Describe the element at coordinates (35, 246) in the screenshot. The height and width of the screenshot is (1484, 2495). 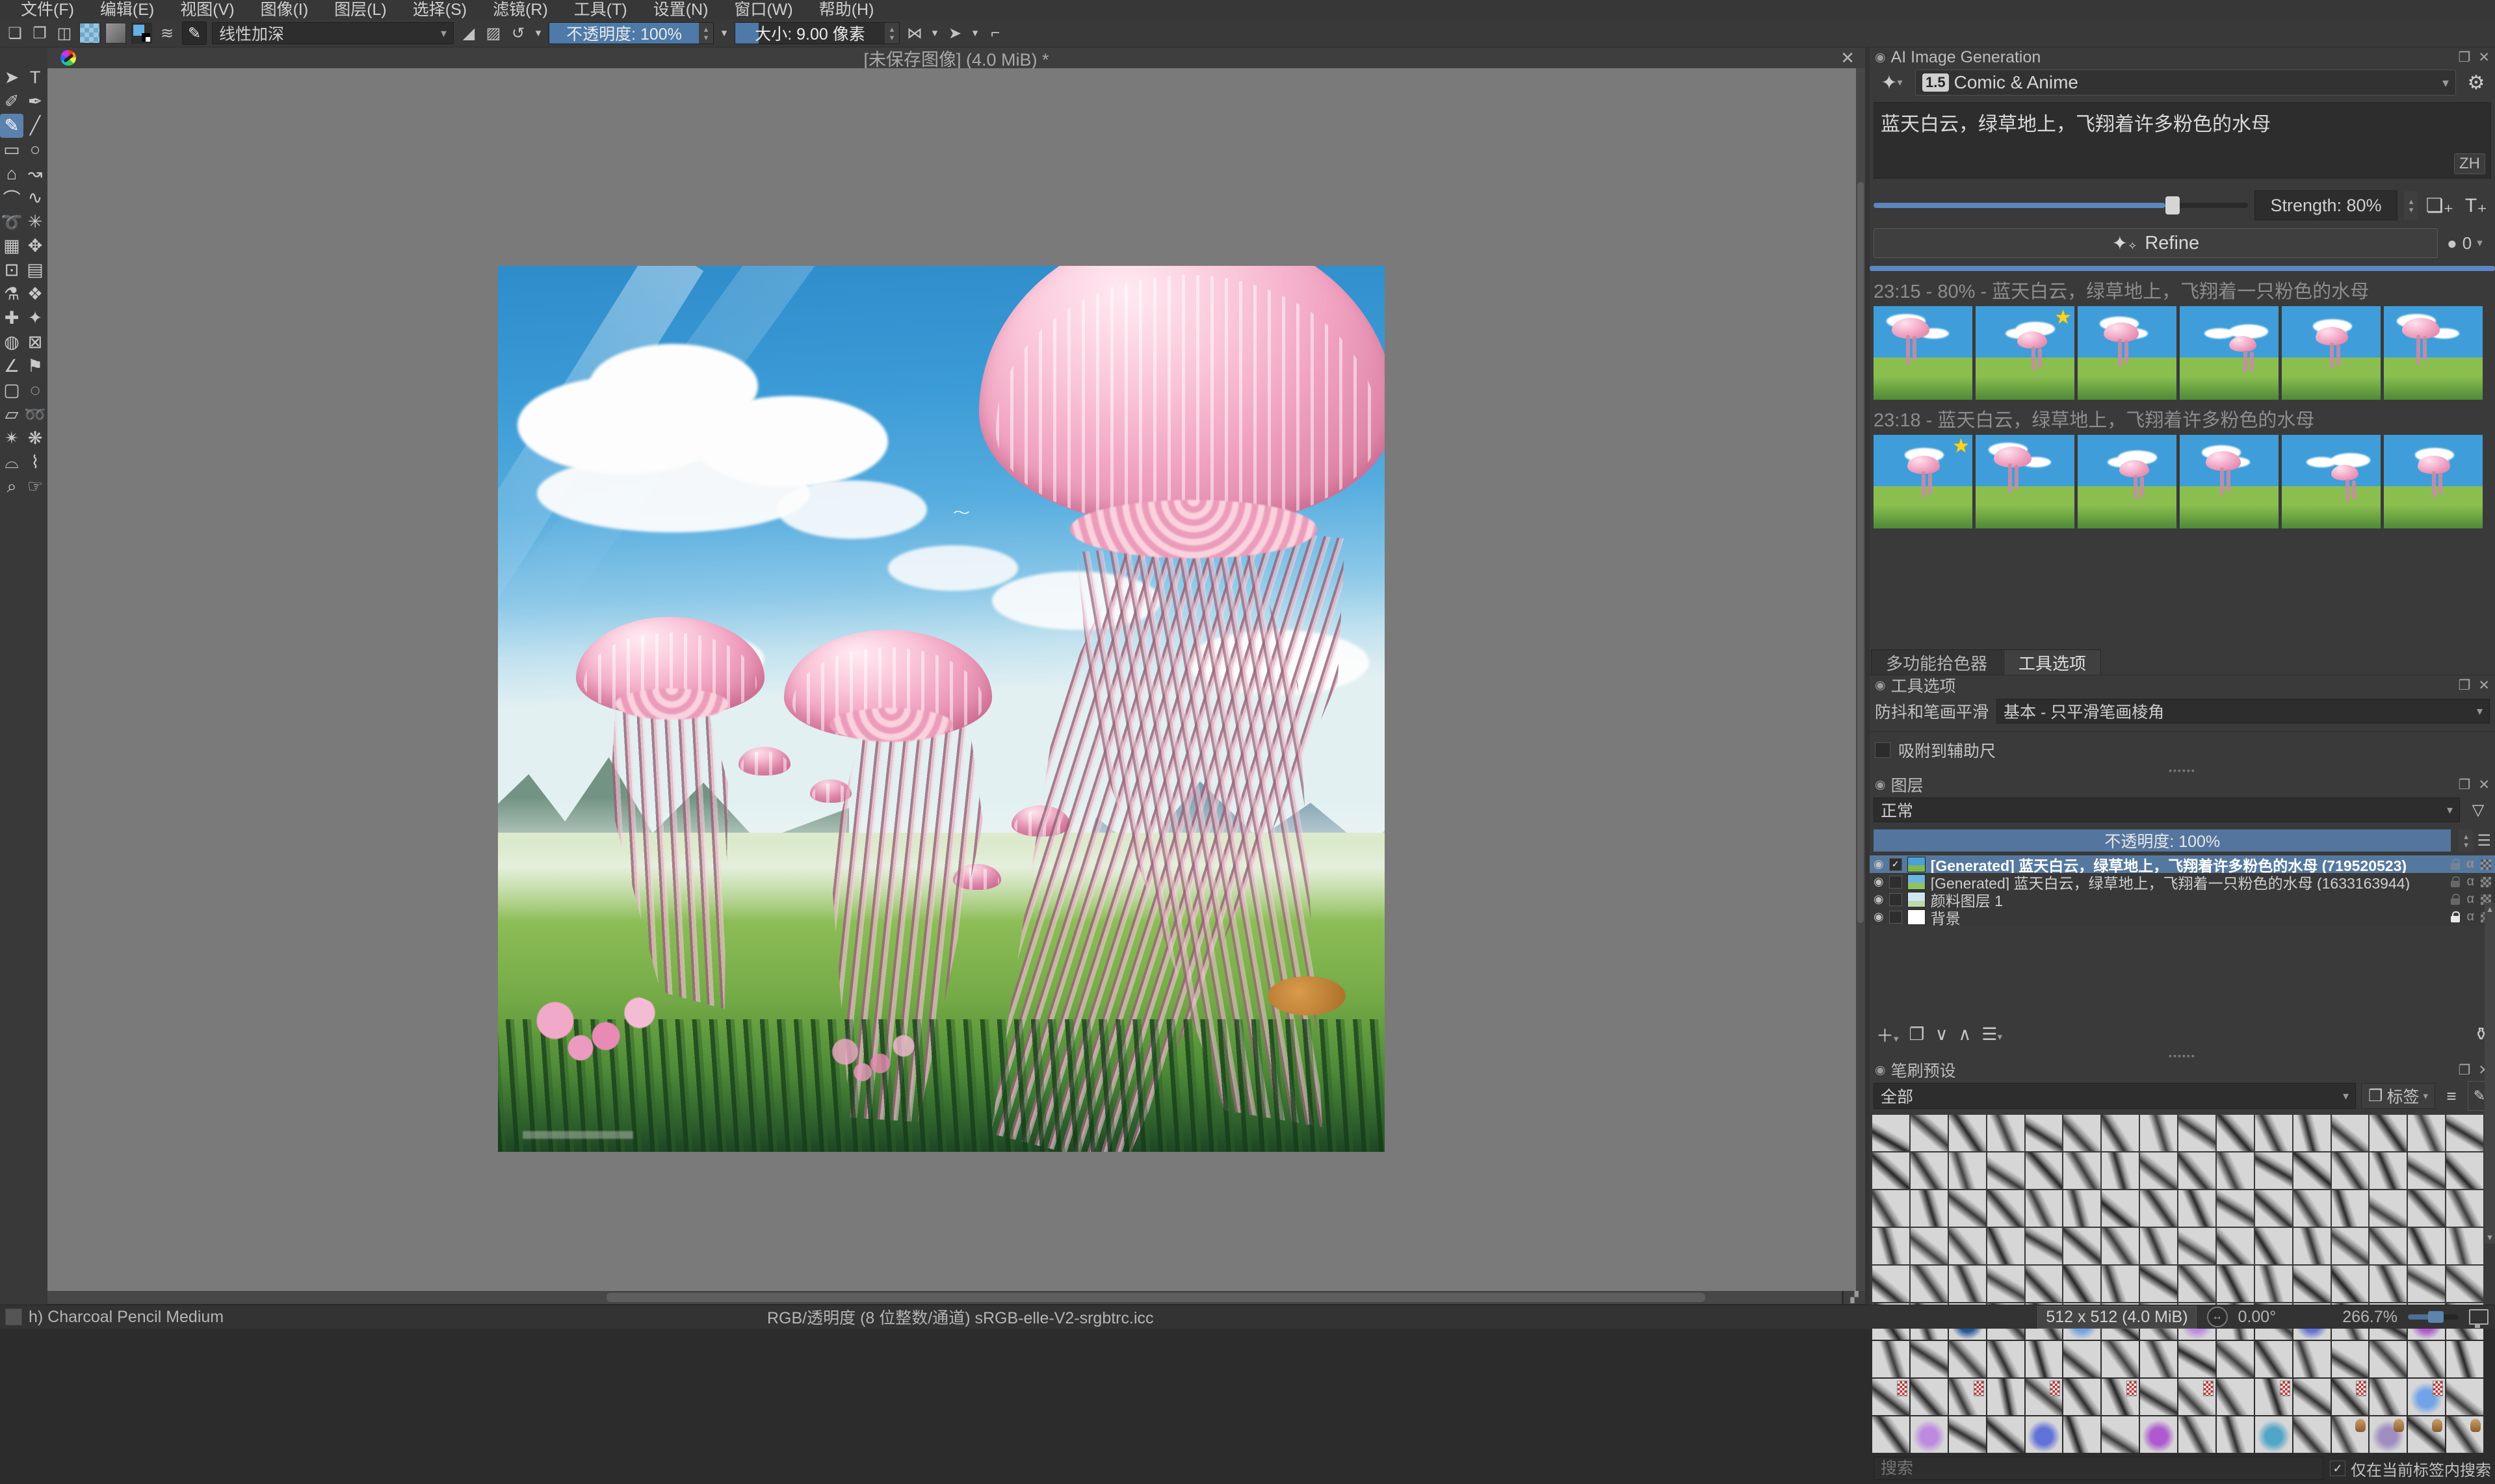
I see `move-tool: ✥` at that location.